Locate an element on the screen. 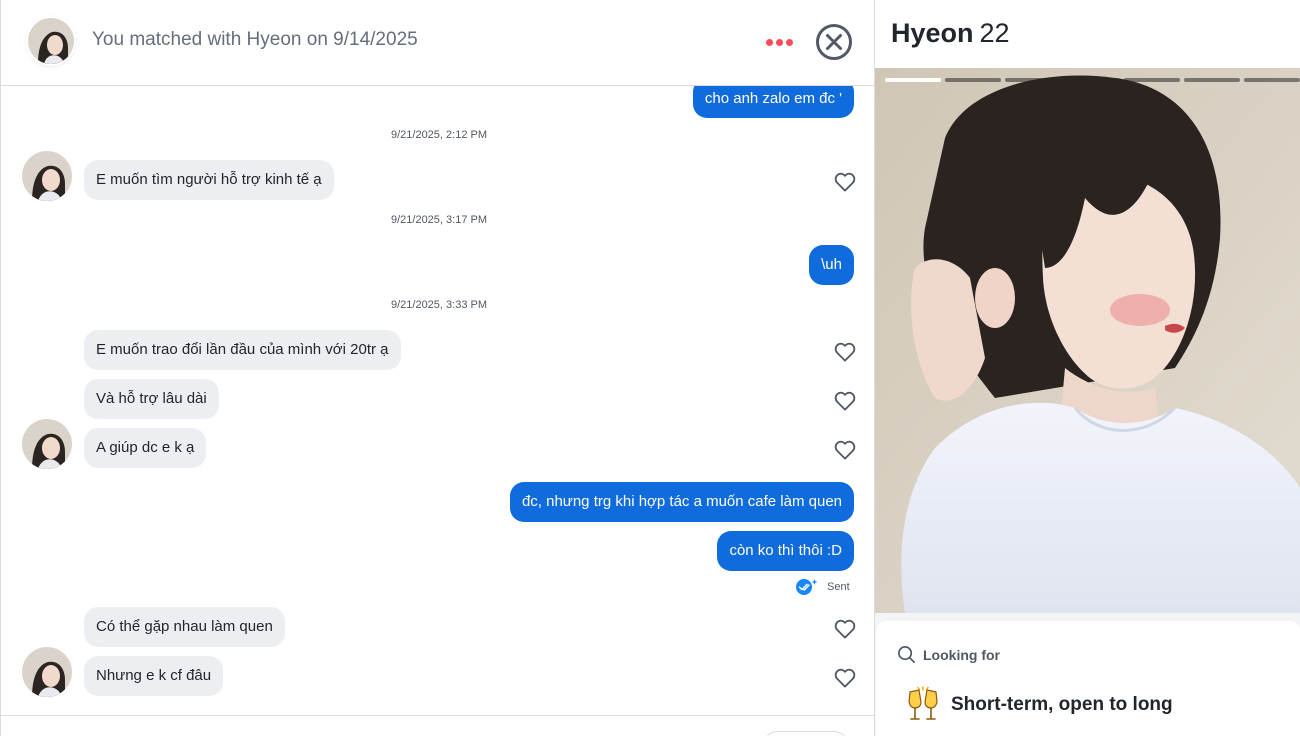  message-incoming: Có thể gặp nhau làm quen is located at coordinates (184, 627).